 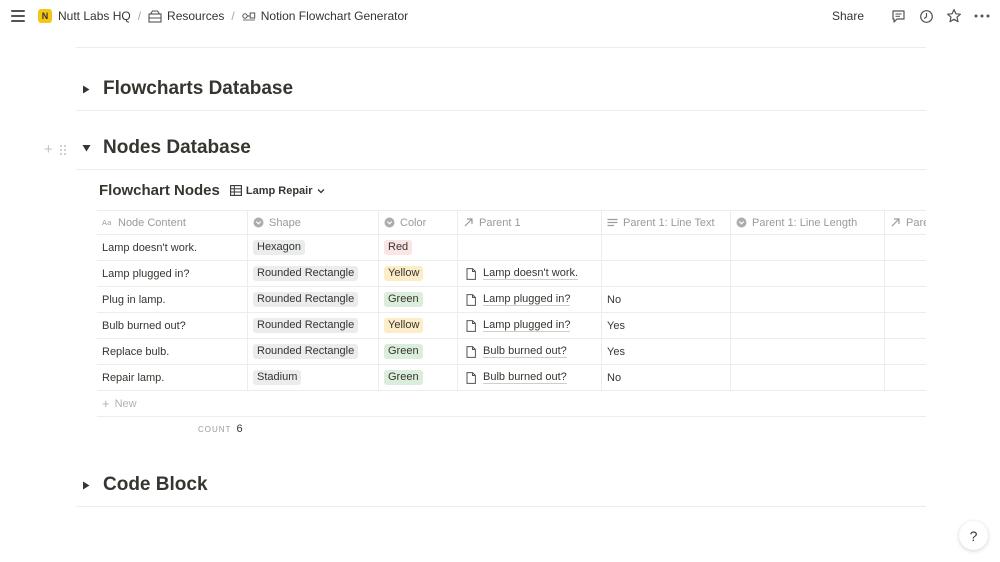 I want to click on section-heading: Code Block, so click(x=155, y=485).